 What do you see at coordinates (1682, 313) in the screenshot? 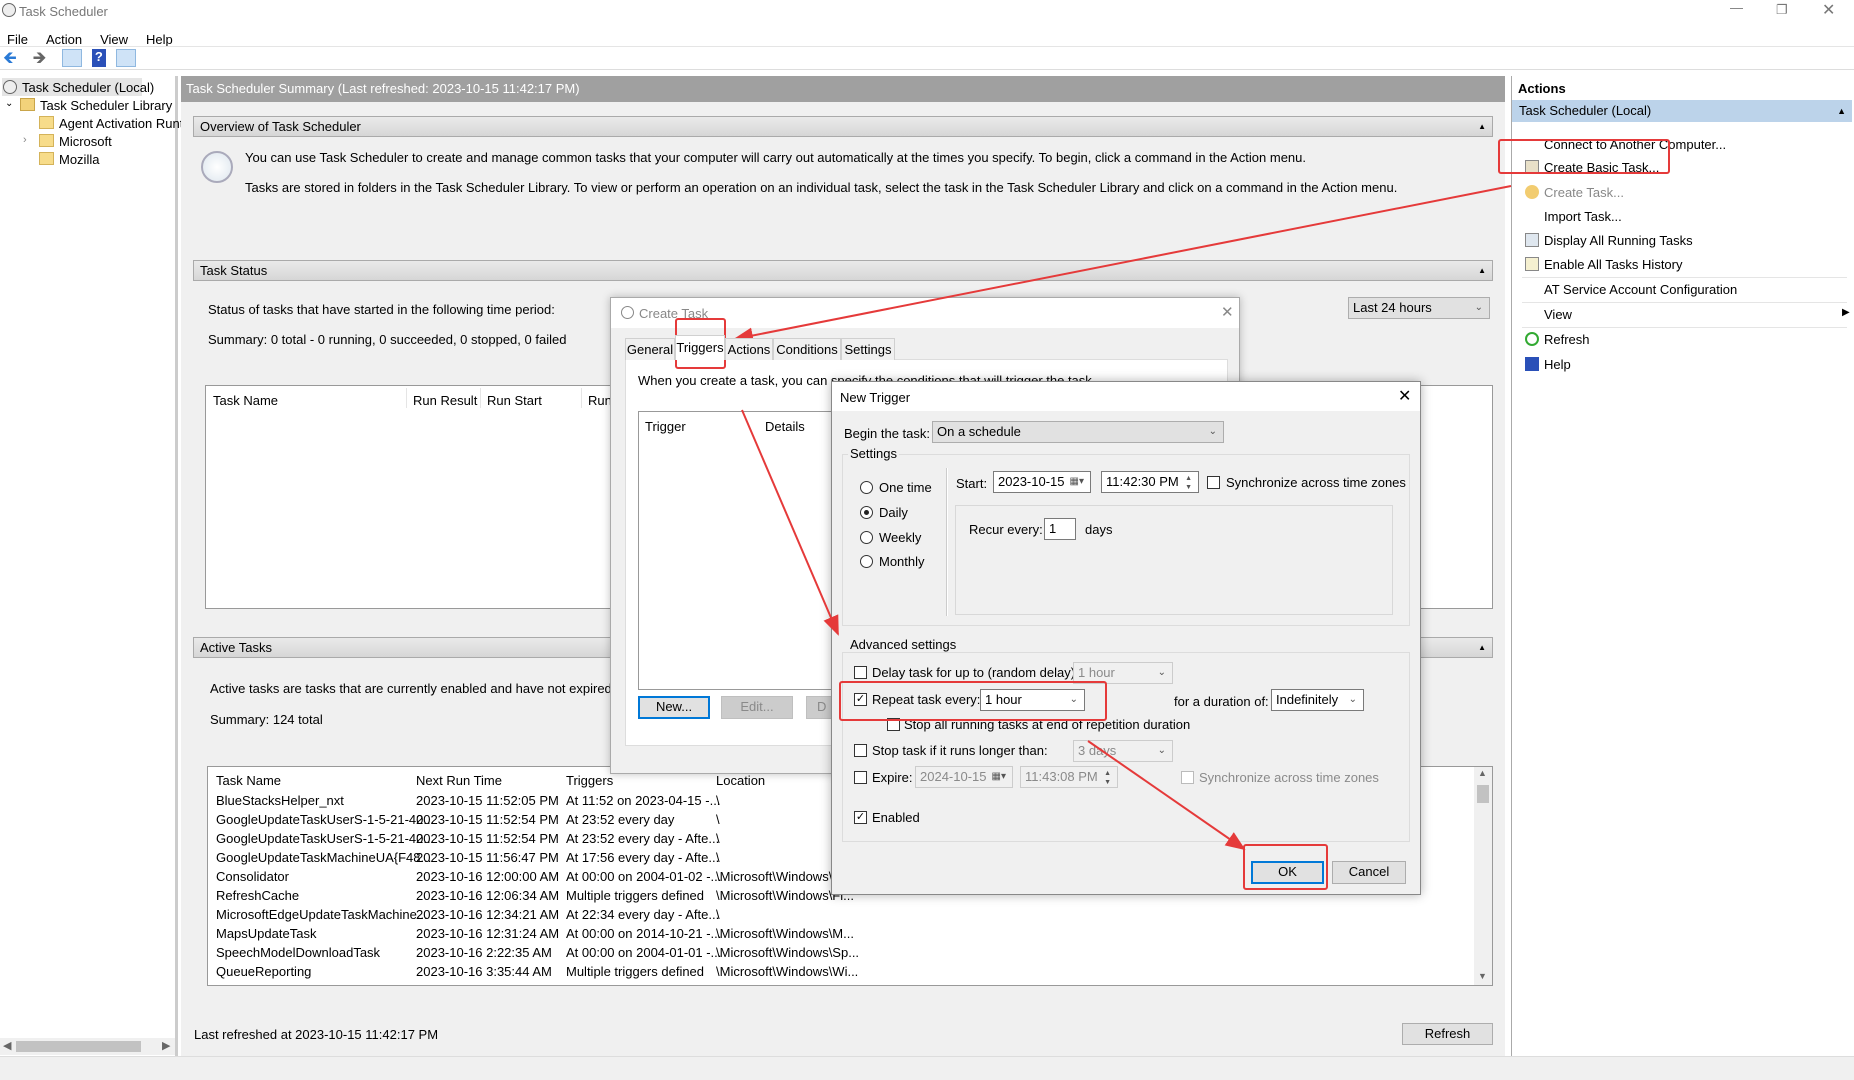
I see `action-view: View ▶` at bounding box center [1682, 313].